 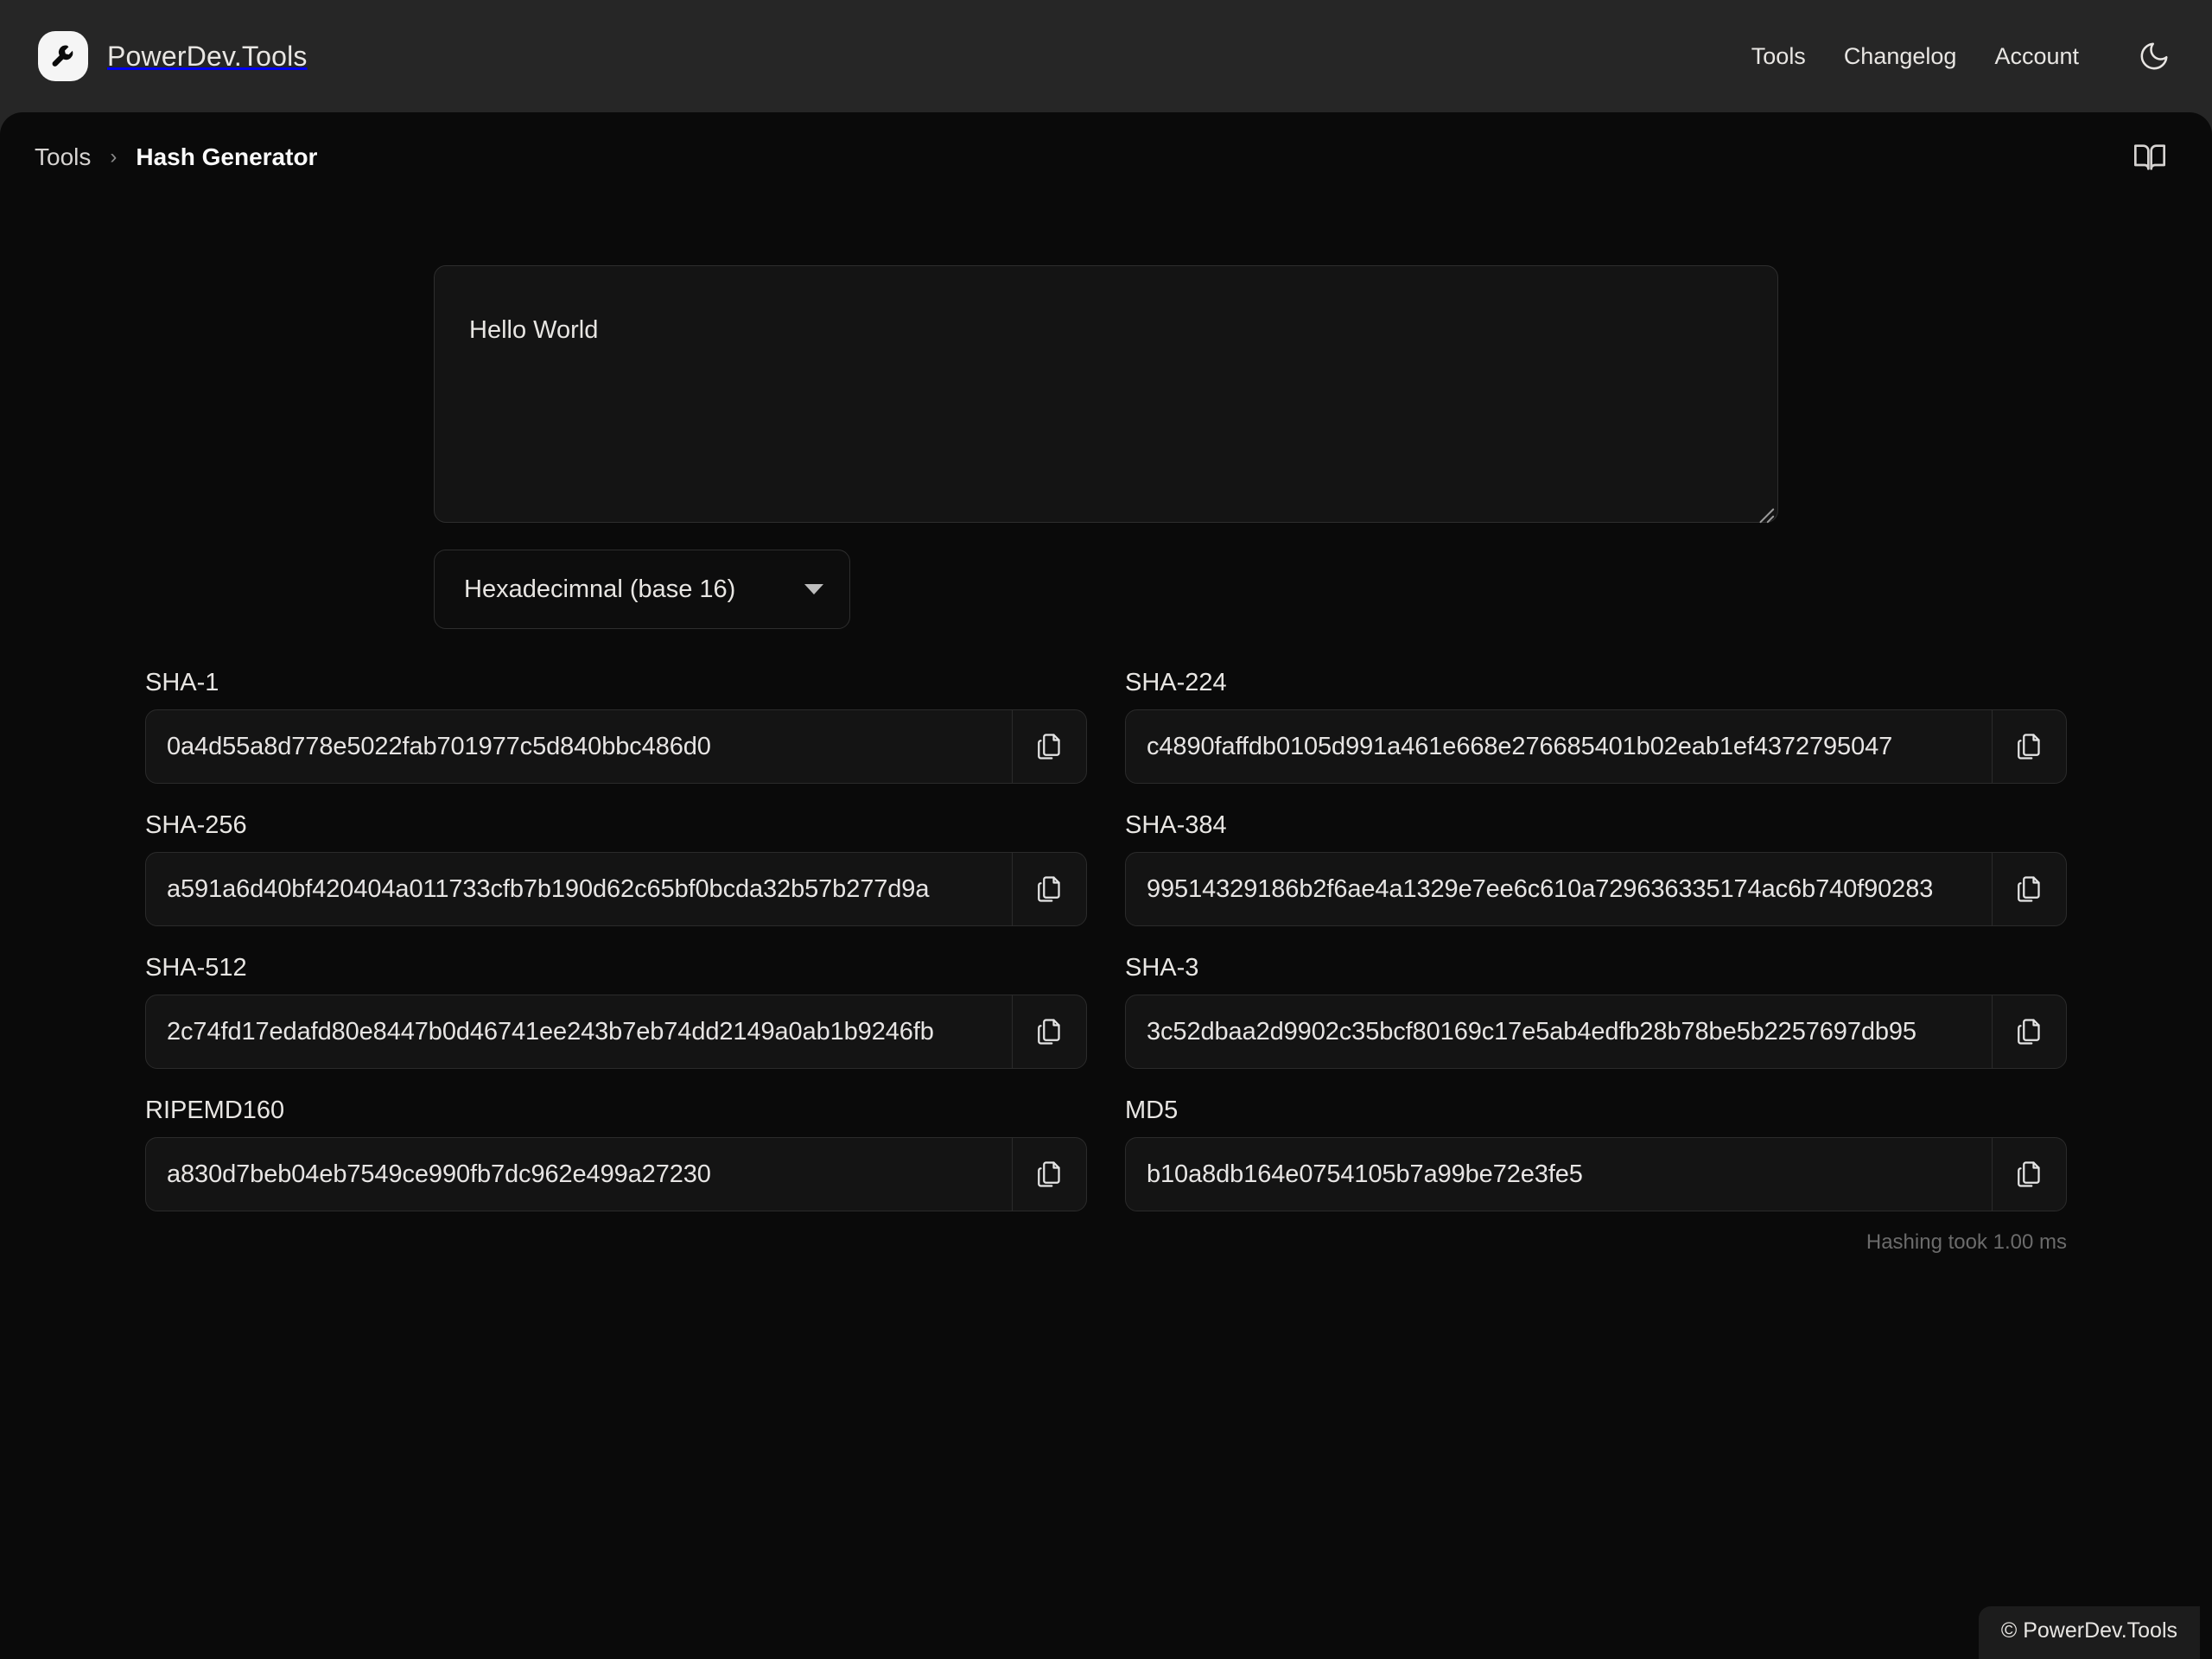 What do you see at coordinates (1900, 56) in the screenshot?
I see `nav-link-changelog: Changelog` at bounding box center [1900, 56].